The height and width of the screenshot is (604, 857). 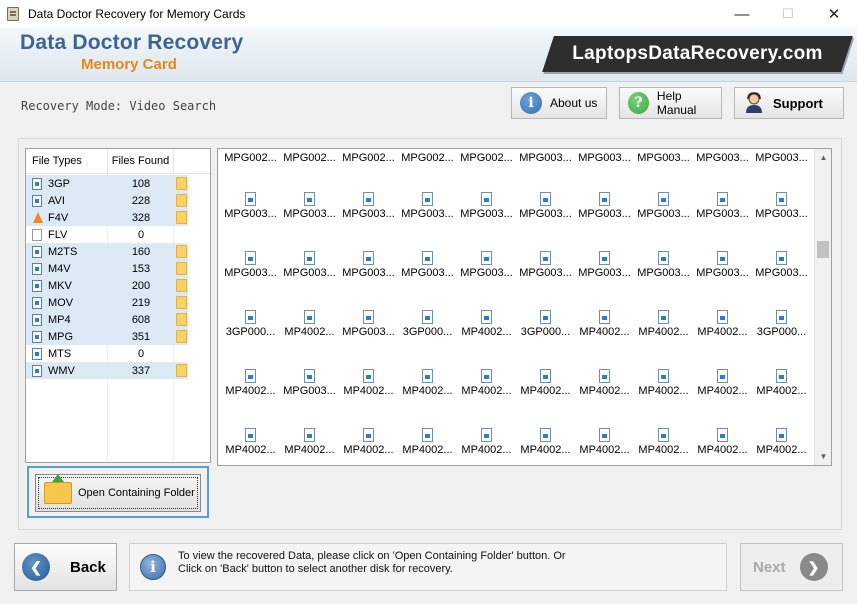 What do you see at coordinates (742, 14) in the screenshot?
I see `minimize-button: —` at bounding box center [742, 14].